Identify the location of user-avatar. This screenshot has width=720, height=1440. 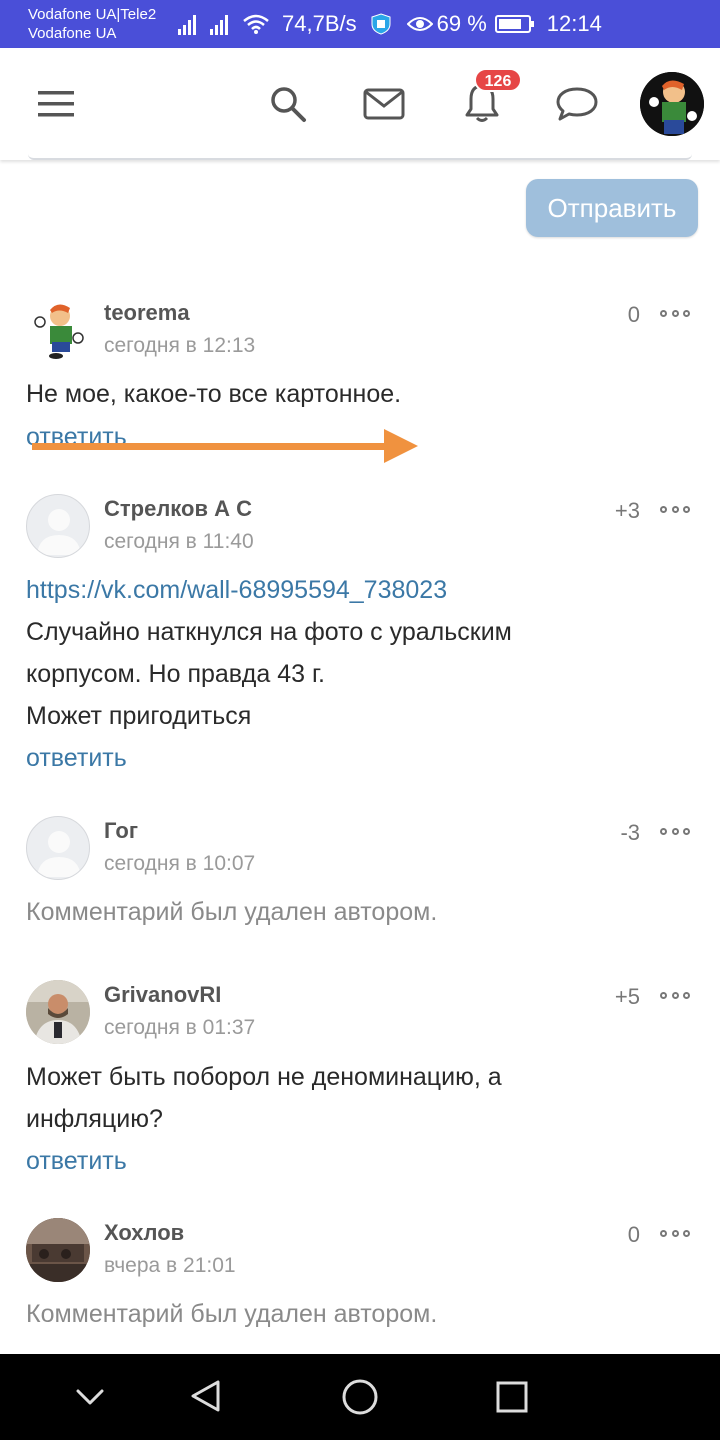
(672, 104).